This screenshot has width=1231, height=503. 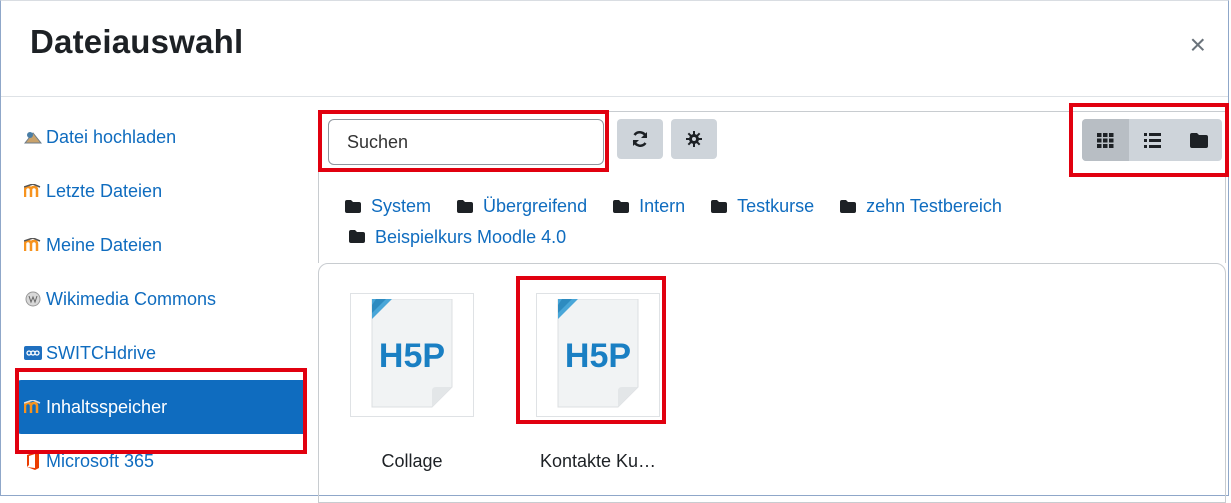 I want to click on folder-view-icon, so click(x=1198, y=140).